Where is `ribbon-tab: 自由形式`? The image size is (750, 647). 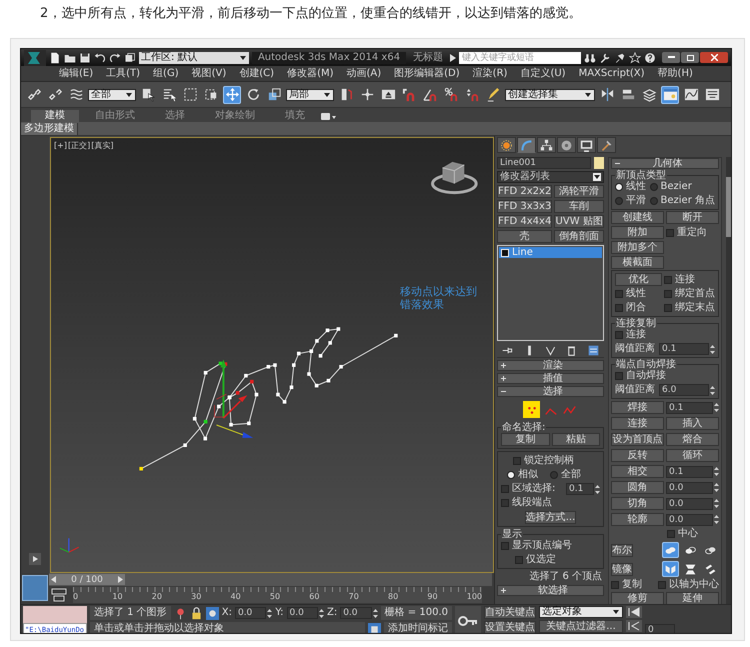 ribbon-tab: 自由形式 is located at coordinates (115, 116).